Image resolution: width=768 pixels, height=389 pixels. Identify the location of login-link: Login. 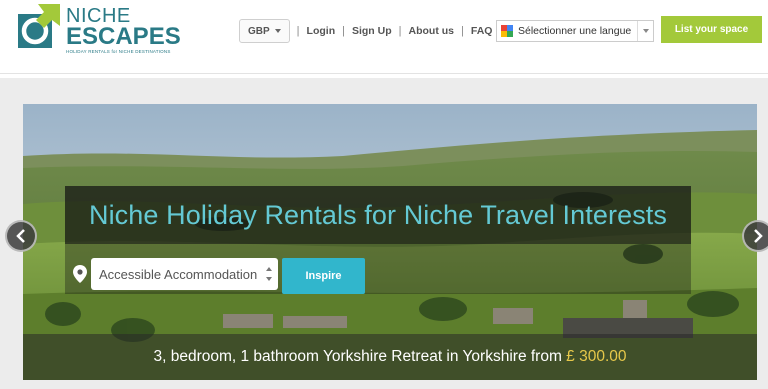
(321, 31).